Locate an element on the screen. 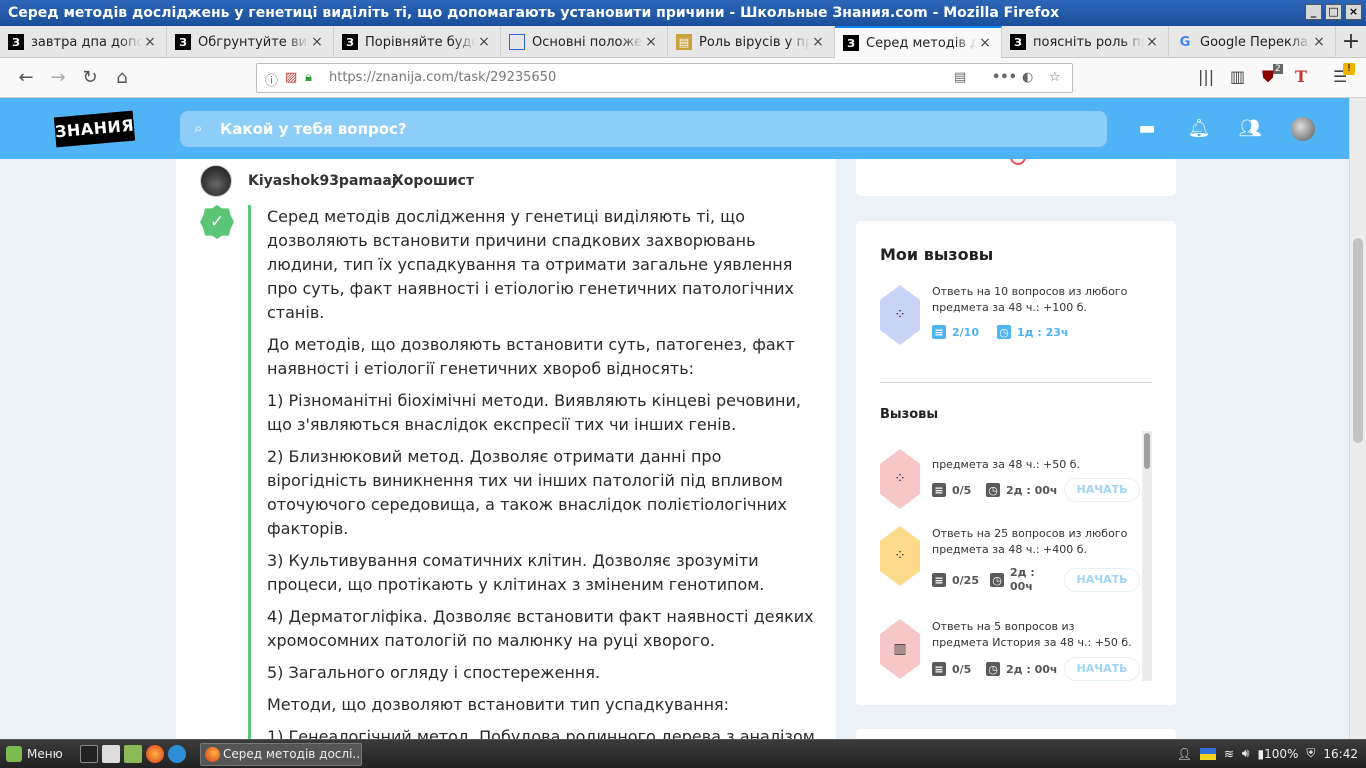  divider is located at coordinates (1016, 382).